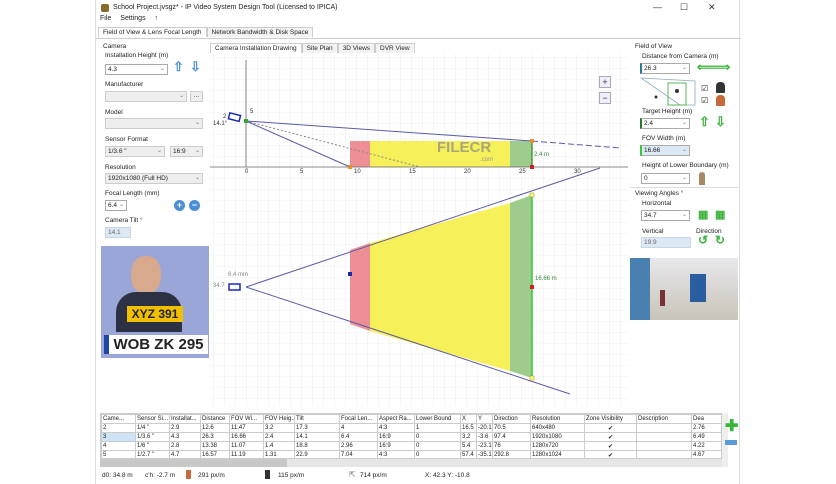  I want to click on table-cell: 1/3.6 ", so click(152, 437).